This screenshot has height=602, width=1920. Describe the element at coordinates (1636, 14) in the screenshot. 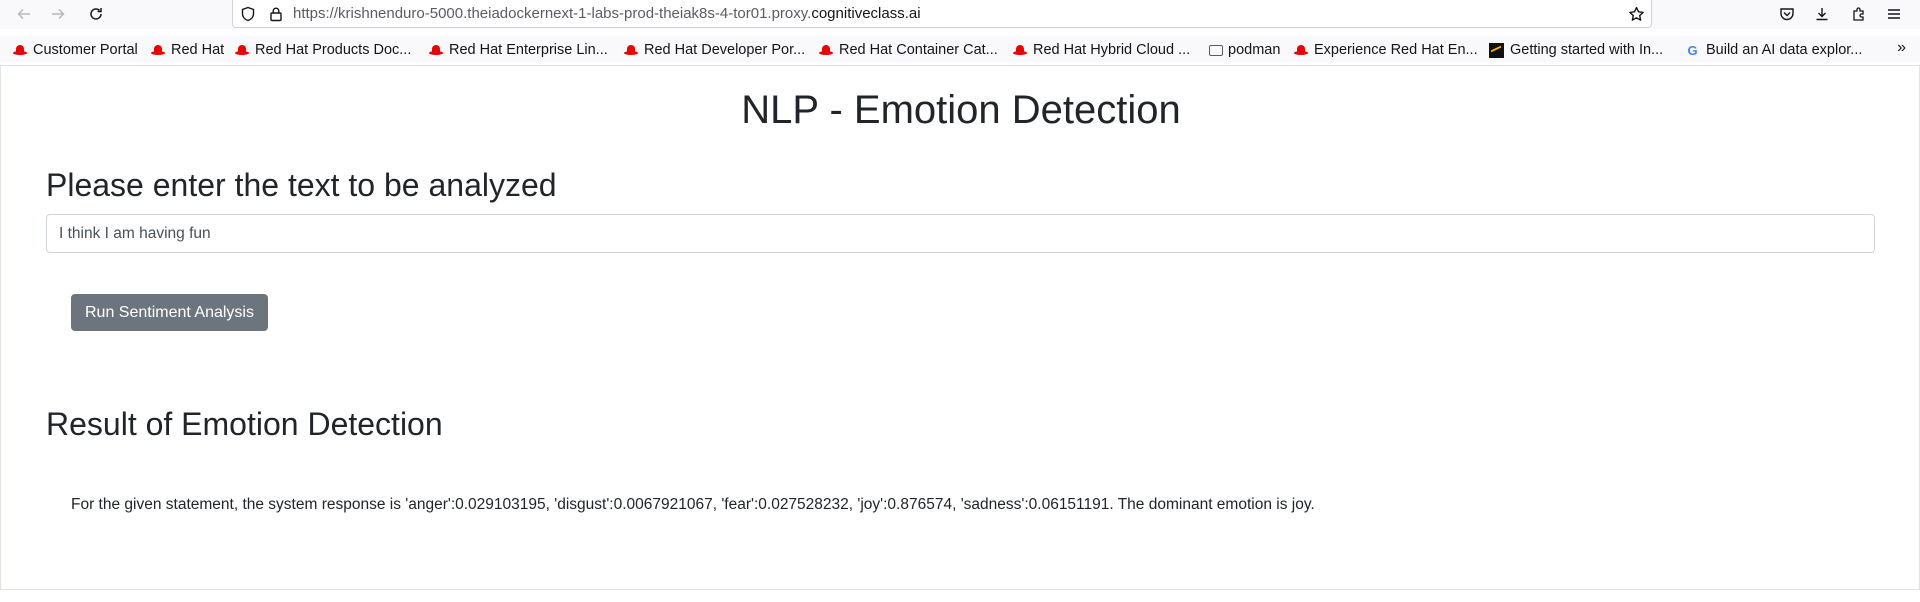

I see `bookmark-star-icon` at that location.